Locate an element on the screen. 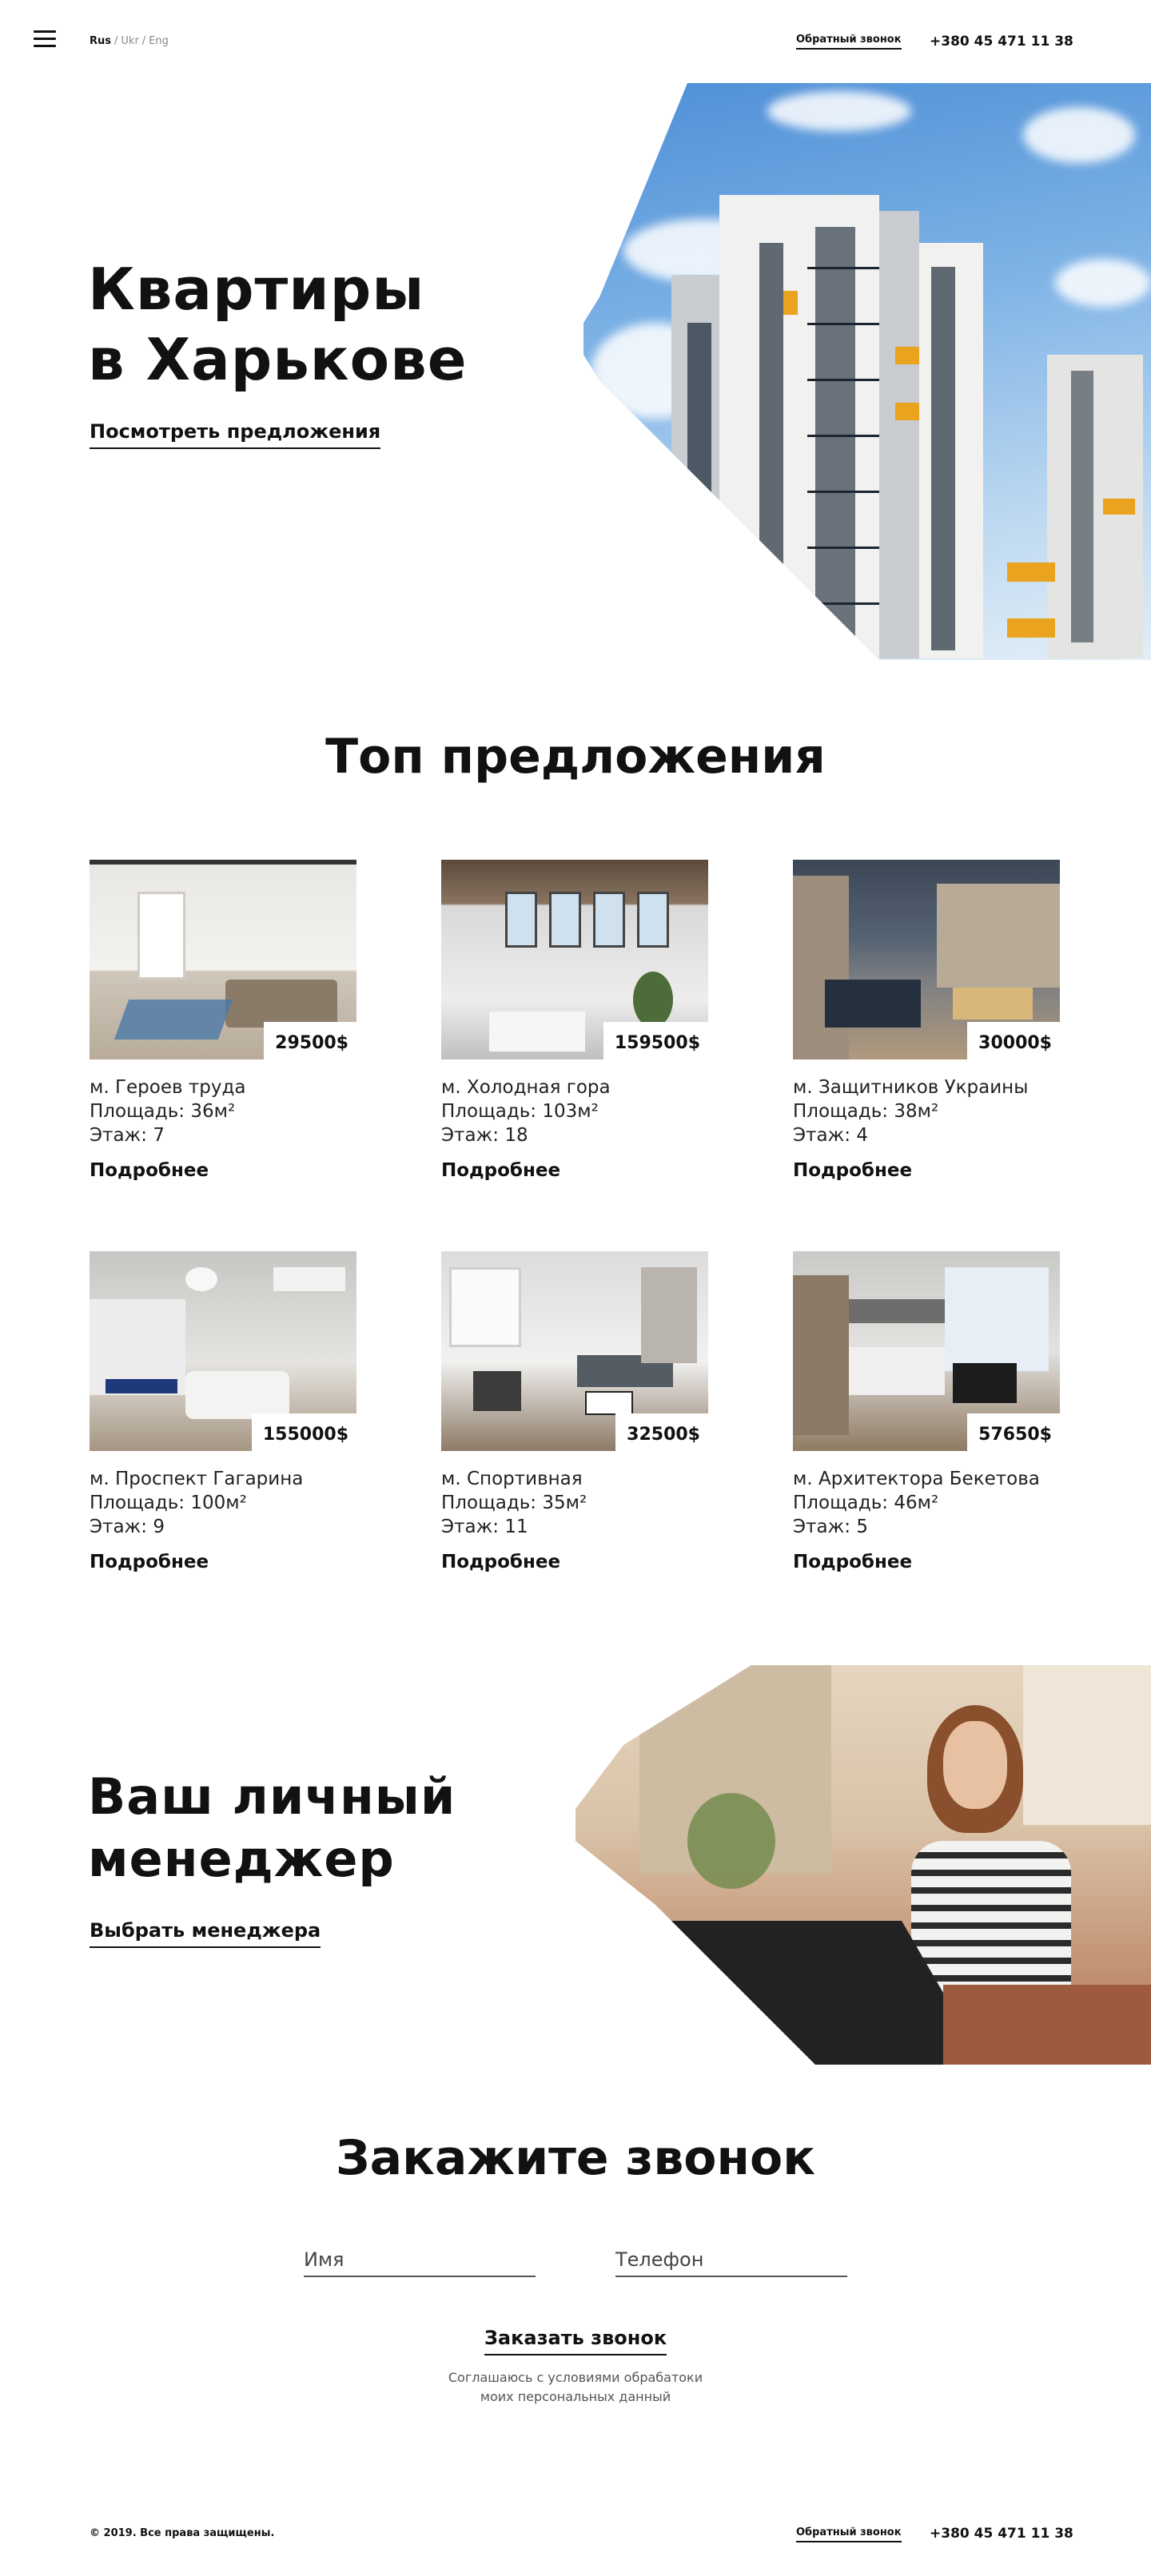 This screenshot has height=2576, width=1151. offer-area: Площадь: 103м² is located at coordinates (520, 1111).